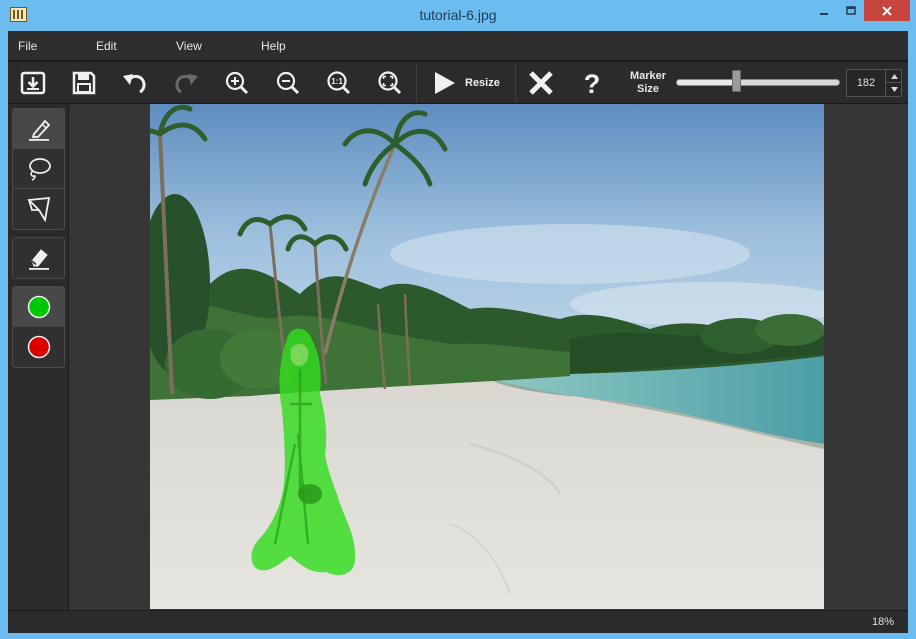 This screenshot has height=639, width=916. I want to click on lasso-tool-button, so click(38, 169).